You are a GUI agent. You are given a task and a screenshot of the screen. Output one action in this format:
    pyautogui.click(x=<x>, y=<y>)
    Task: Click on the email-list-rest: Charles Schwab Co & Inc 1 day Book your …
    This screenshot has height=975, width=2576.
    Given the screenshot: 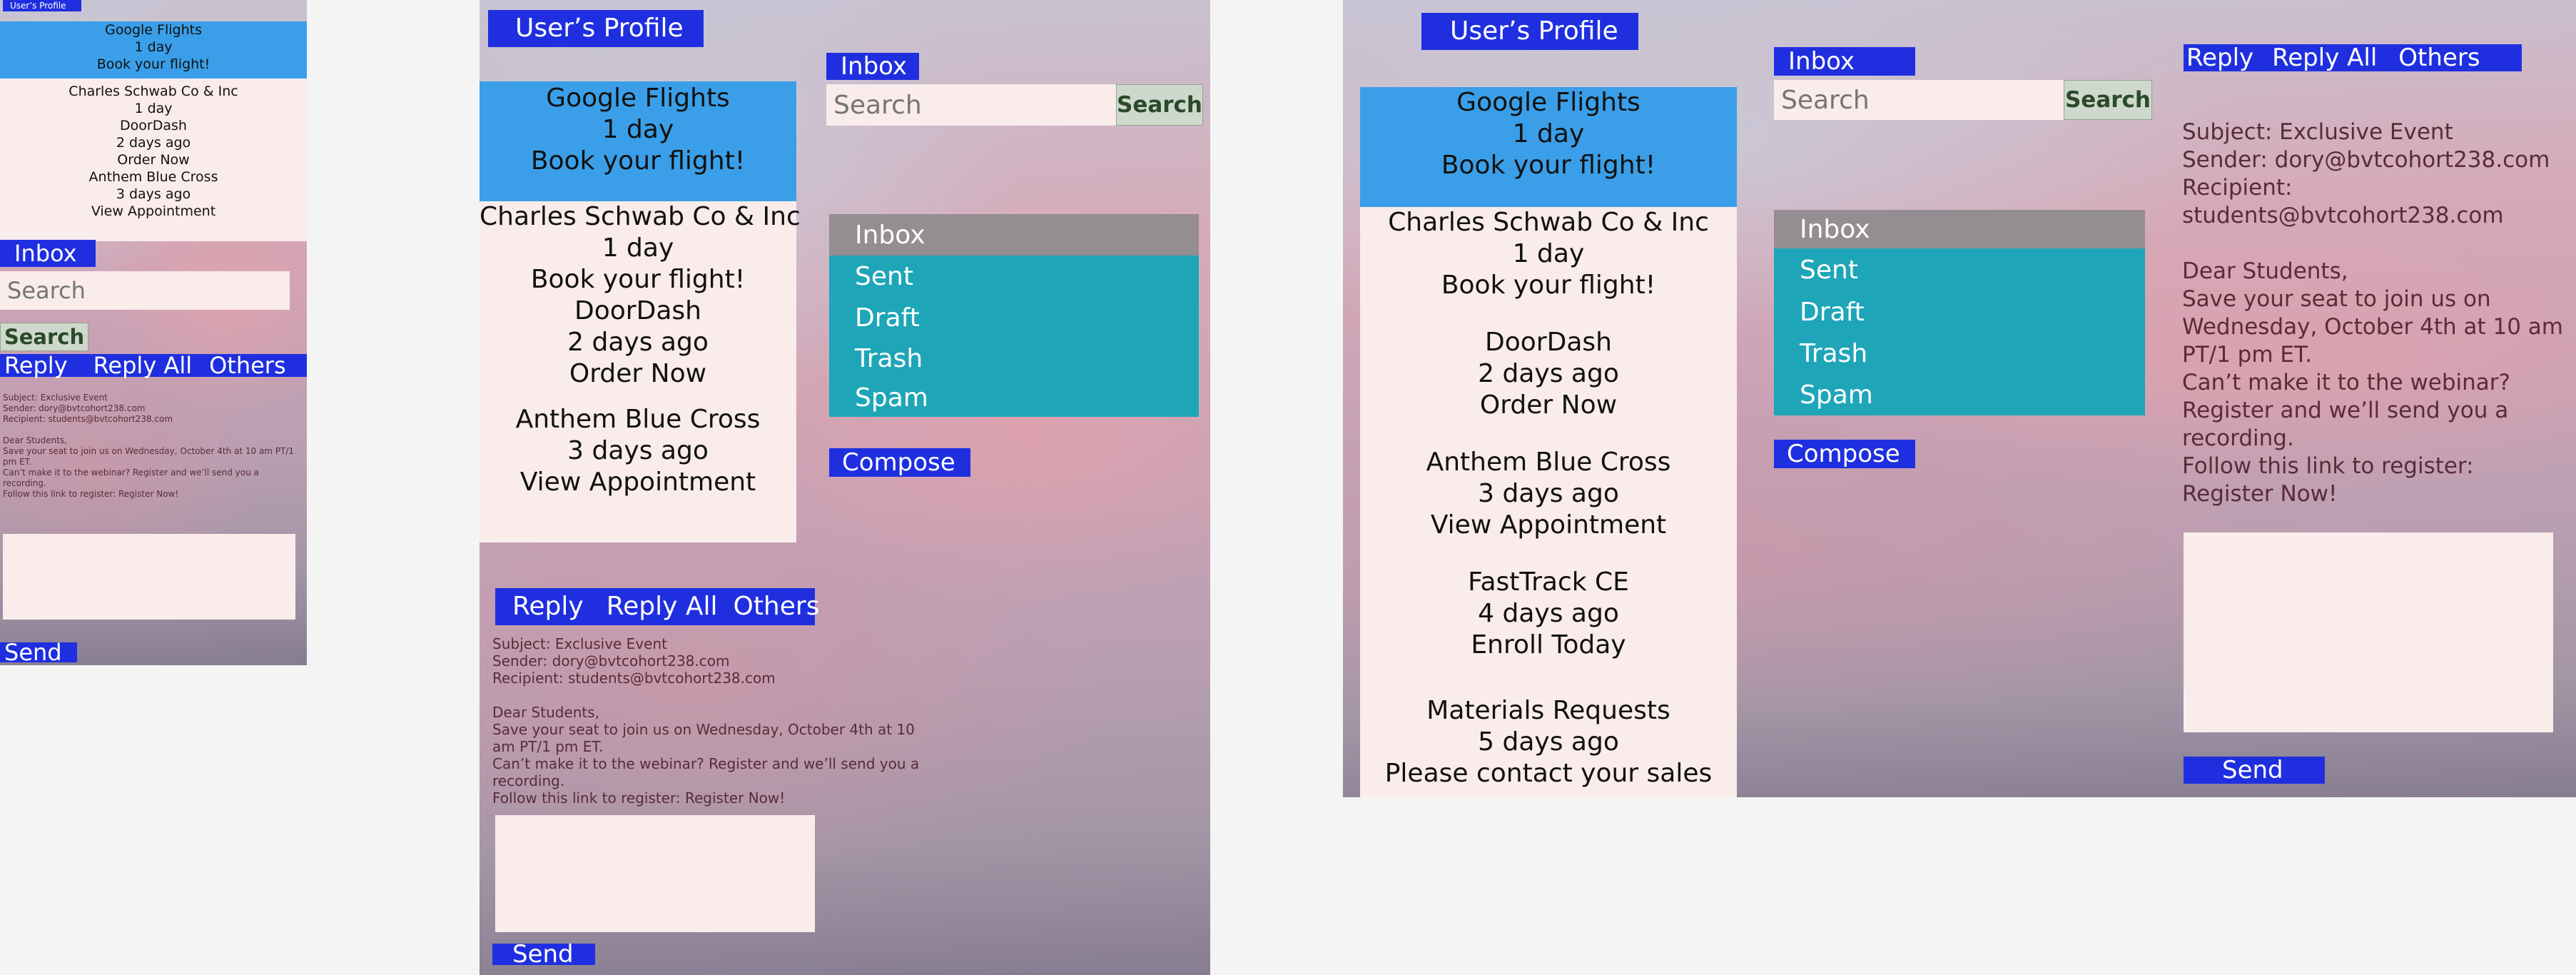 What is the action you would take?
    pyautogui.click(x=640, y=371)
    